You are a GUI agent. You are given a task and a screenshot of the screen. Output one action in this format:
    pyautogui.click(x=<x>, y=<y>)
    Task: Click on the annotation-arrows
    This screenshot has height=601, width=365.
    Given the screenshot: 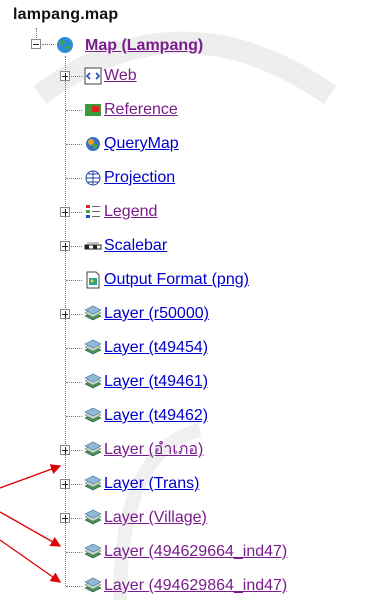 What is the action you would take?
    pyautogui.click(x=31, y=523)
    